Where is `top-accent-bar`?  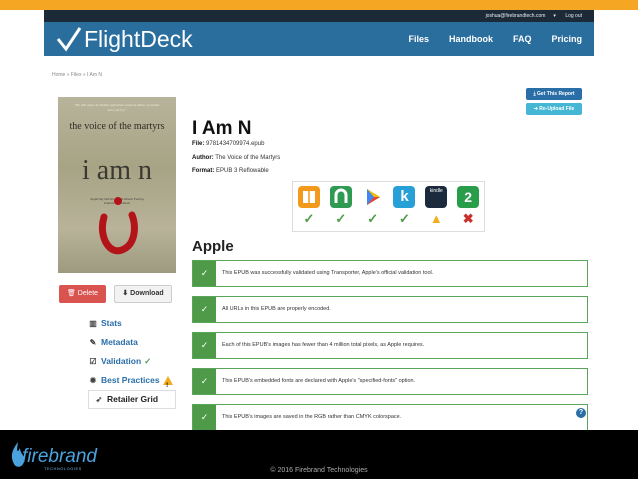
top-accent-bar is located at coordinates (319, 5).